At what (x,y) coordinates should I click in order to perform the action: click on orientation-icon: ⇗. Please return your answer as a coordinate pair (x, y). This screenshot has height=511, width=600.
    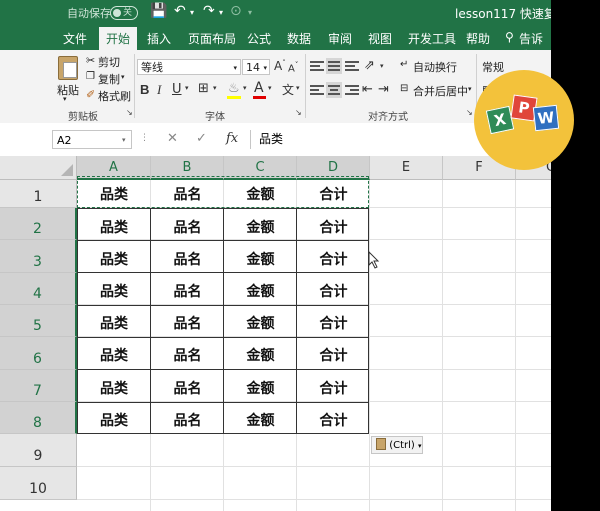
    Looking at the image, I should click on (369, 65).